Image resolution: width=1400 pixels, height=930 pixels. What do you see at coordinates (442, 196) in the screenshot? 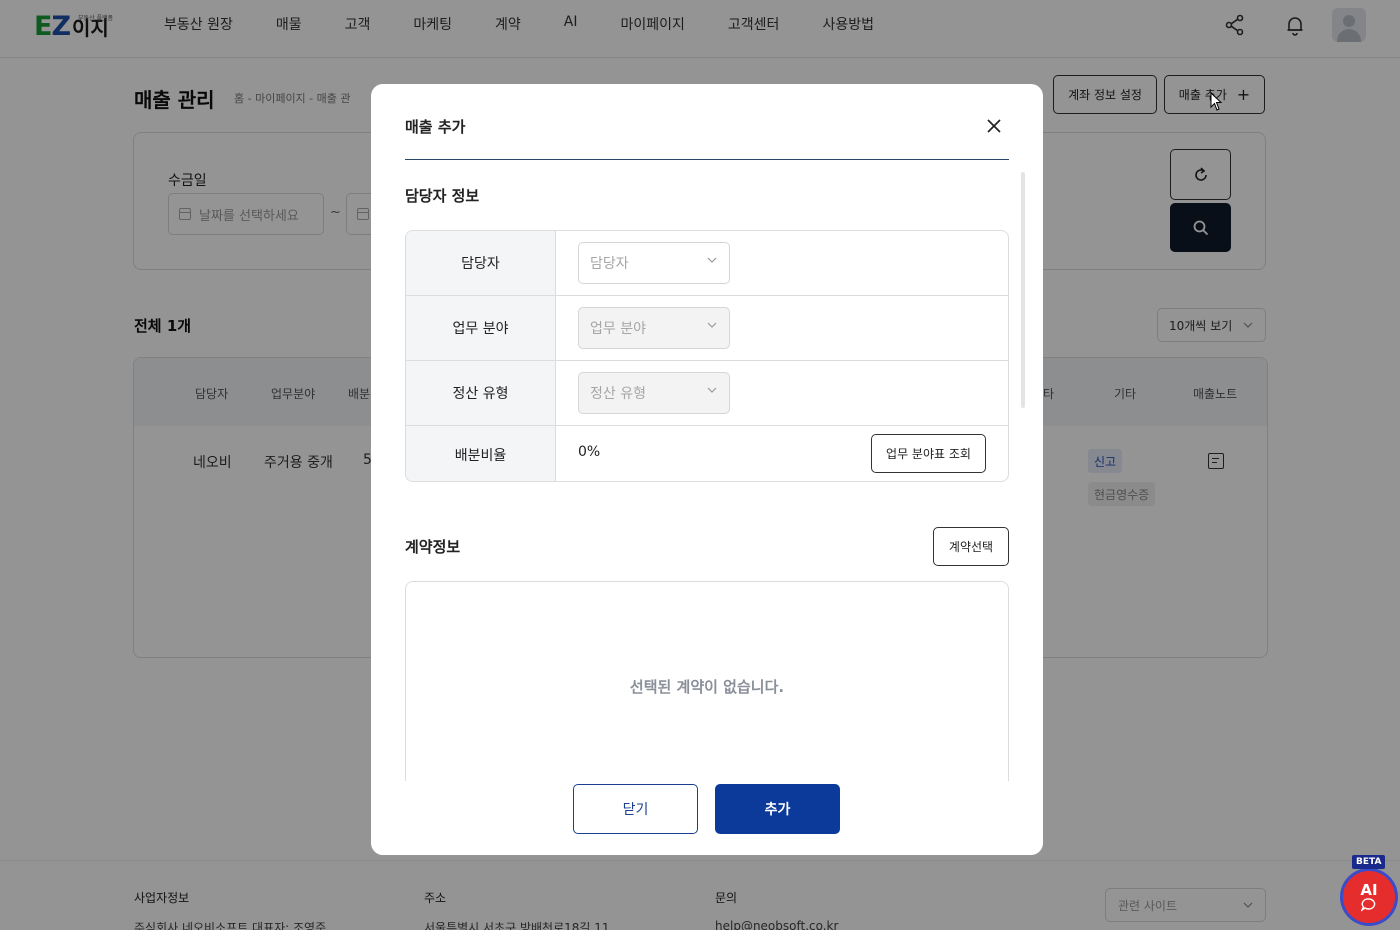
I see `agent-info-title: 담당자 정보` at bounding box center [442, 196].